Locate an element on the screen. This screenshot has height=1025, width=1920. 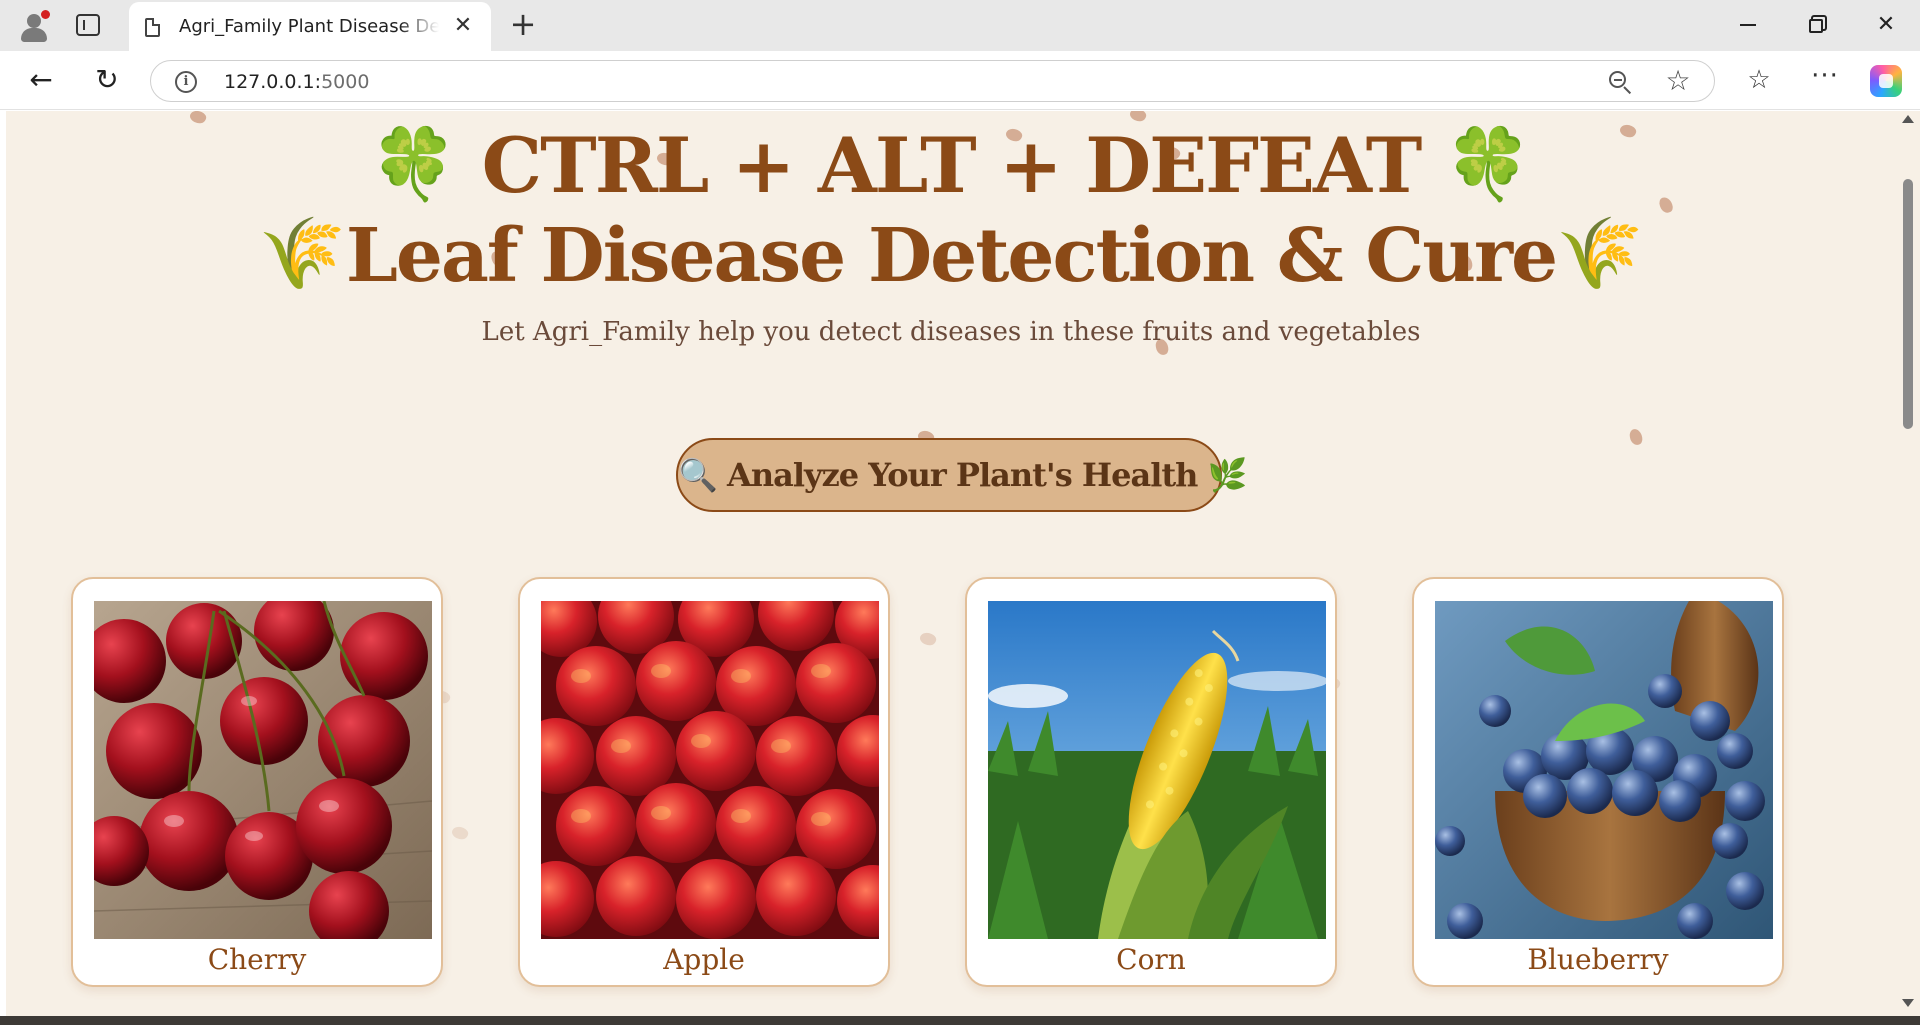
info-icon: i is located at coordinates (186, 82).